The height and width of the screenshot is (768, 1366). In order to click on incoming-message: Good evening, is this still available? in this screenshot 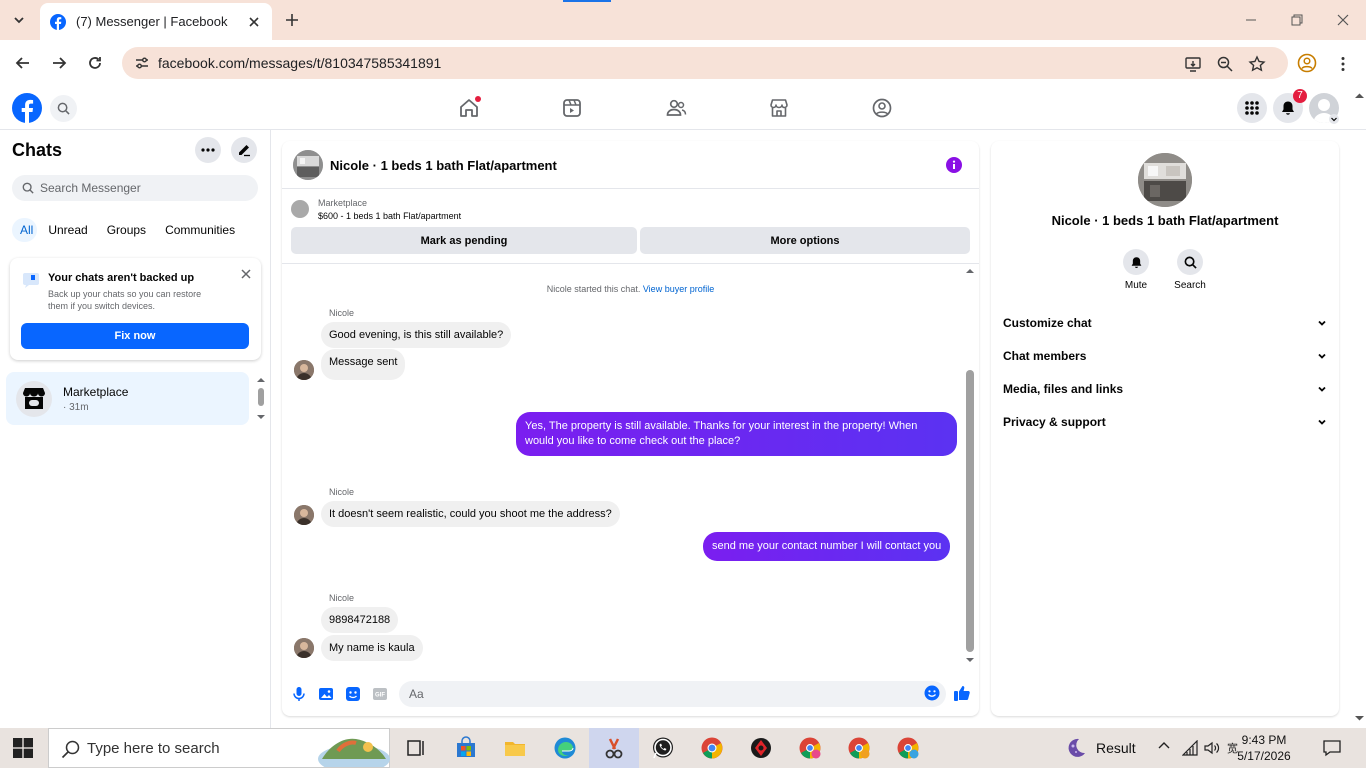, I will do `click(416, 335)`.